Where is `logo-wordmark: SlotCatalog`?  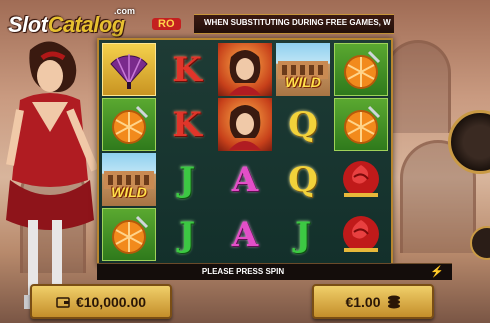 logo-wordmark: SlotCatalog is located at coordinates (66, 24).